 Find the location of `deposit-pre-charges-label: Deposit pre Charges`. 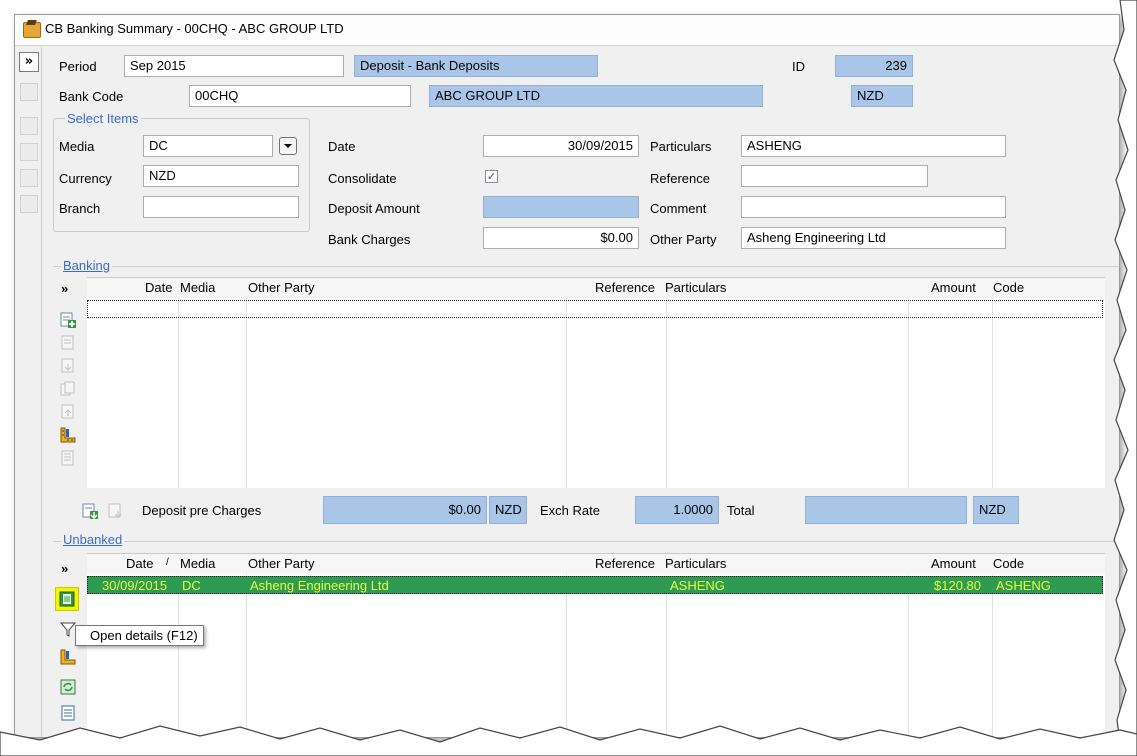

deposit-pre-charges-label: Deposit pre Charges is located at coordinates (202, 510).